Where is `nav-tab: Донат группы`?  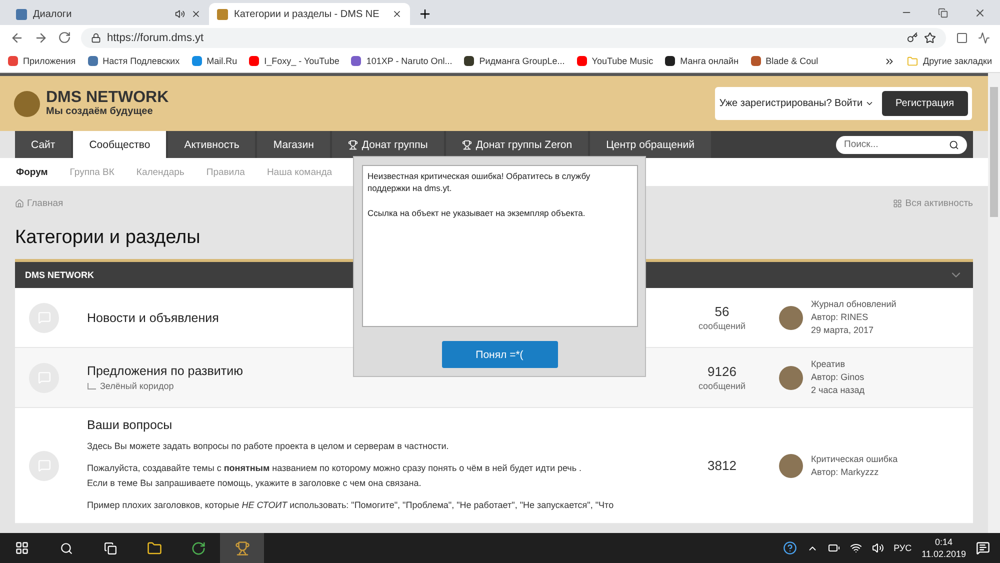
nav-tab: Донат группы is located at coordinates (388, 144).